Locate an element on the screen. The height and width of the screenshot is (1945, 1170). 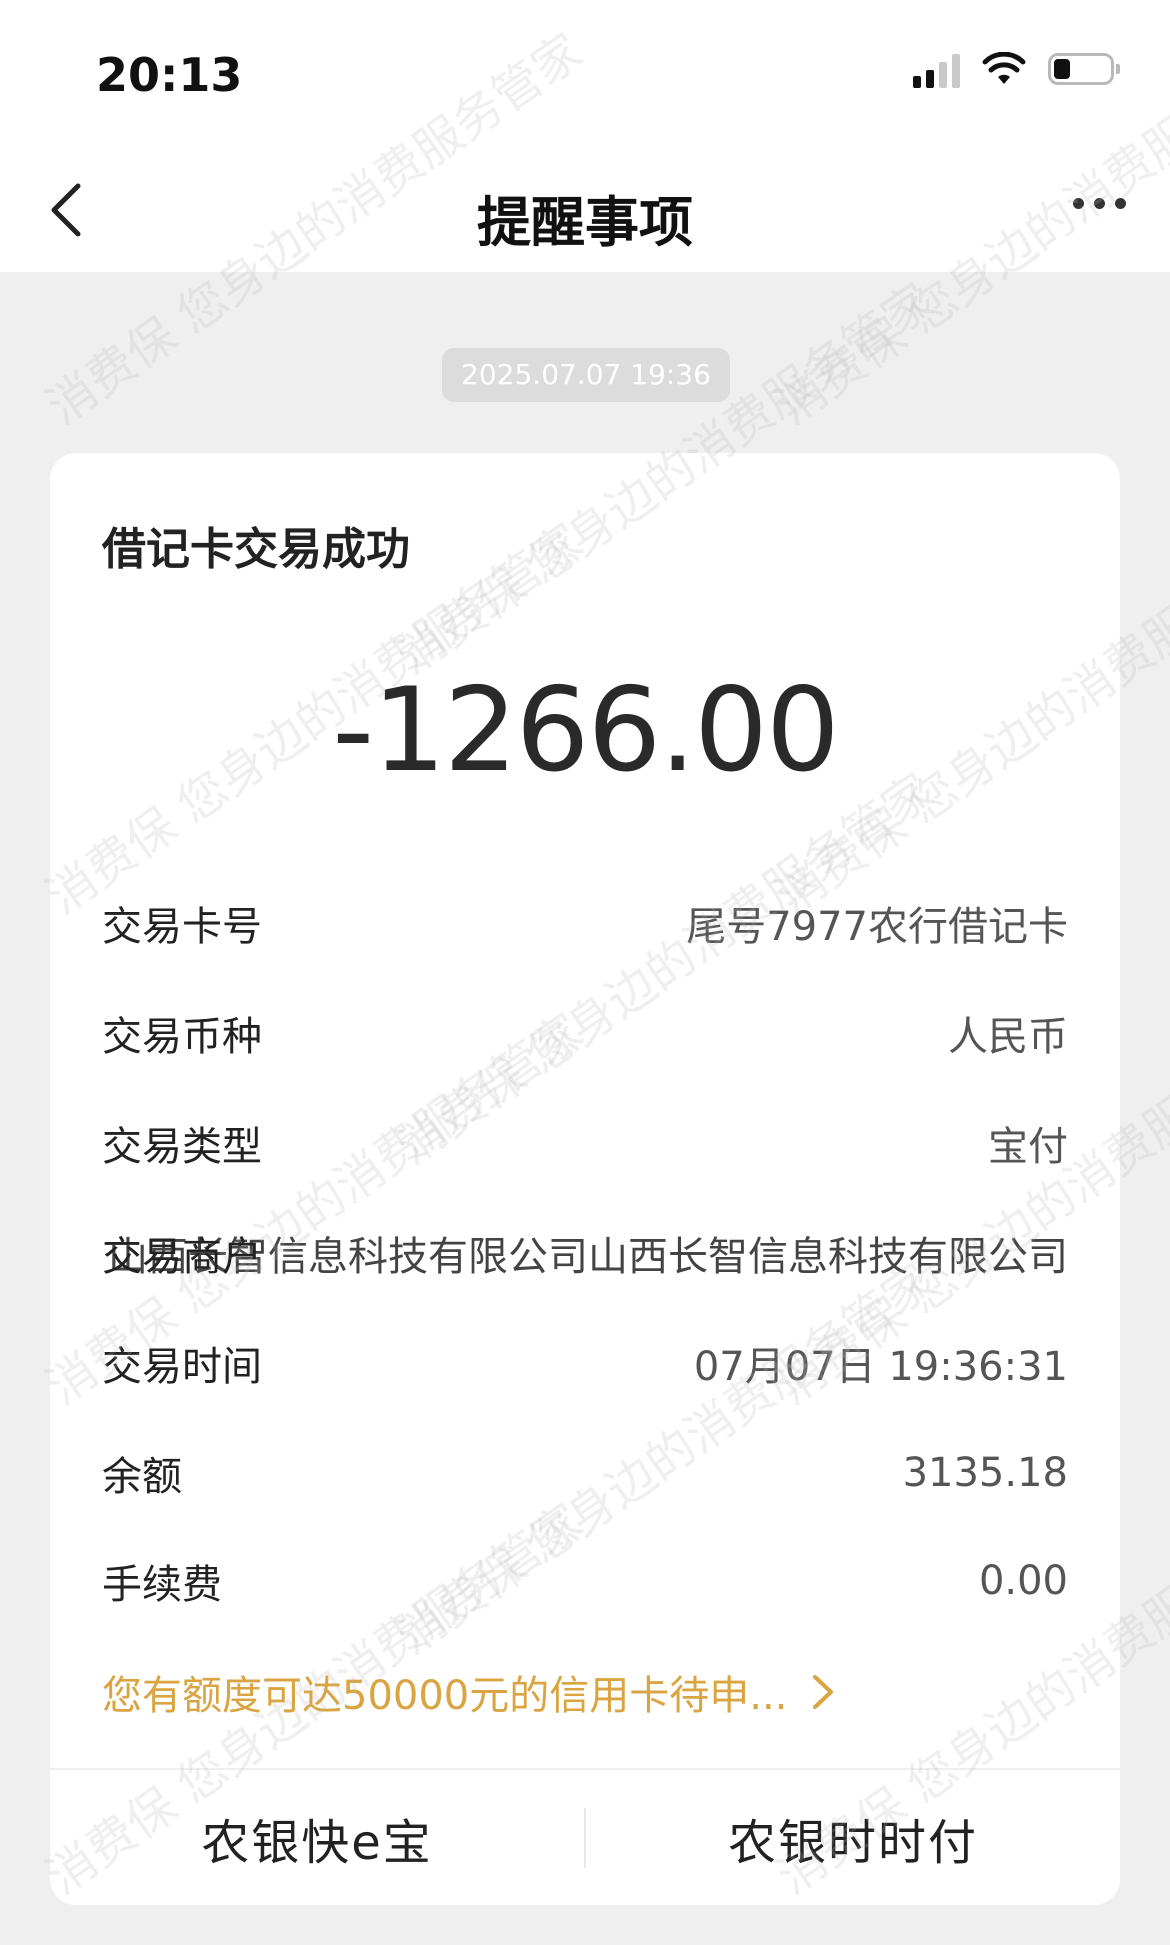
nav-bar: 提醒事项 is located at coordinates (585, 211).